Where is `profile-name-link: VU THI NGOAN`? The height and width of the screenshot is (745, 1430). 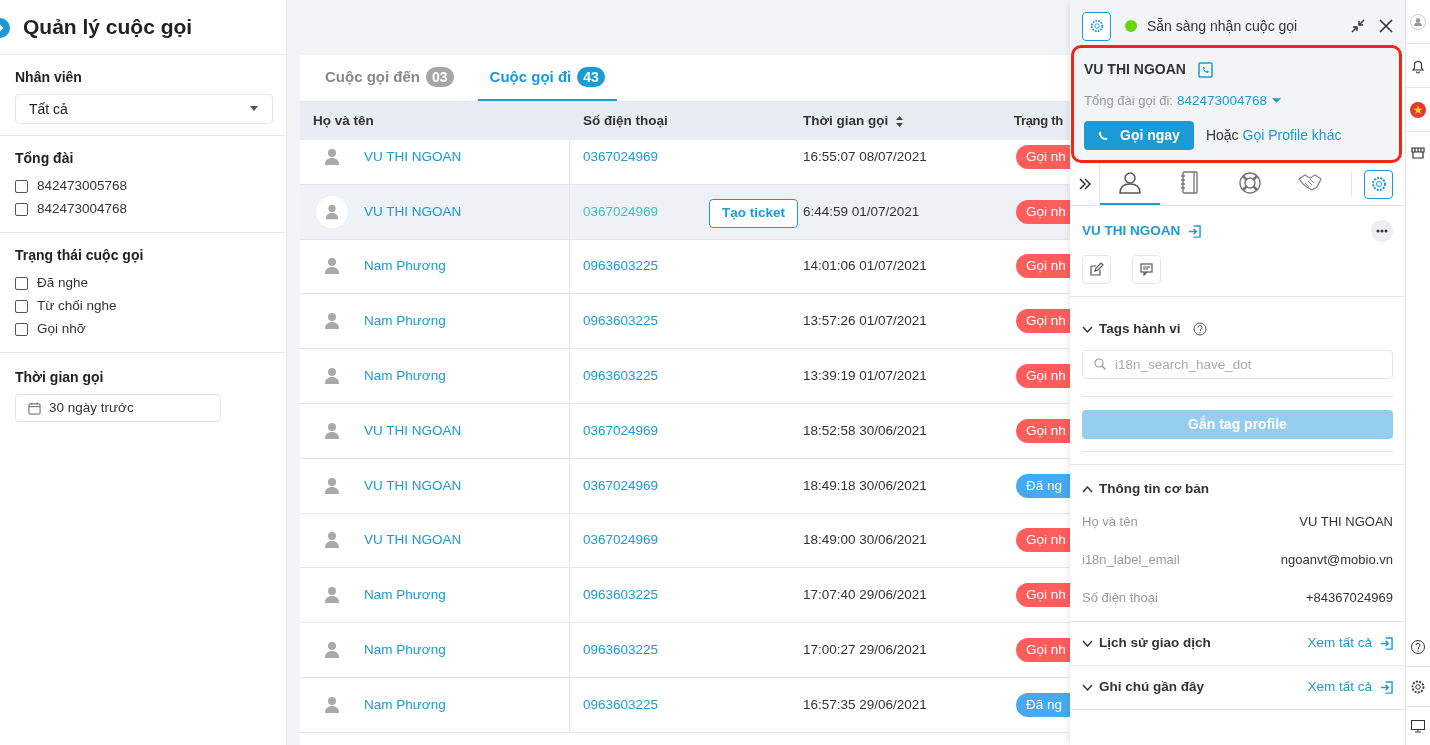 profile-name-link: VU THI NGOAN is located at coordinates (1131, 231).